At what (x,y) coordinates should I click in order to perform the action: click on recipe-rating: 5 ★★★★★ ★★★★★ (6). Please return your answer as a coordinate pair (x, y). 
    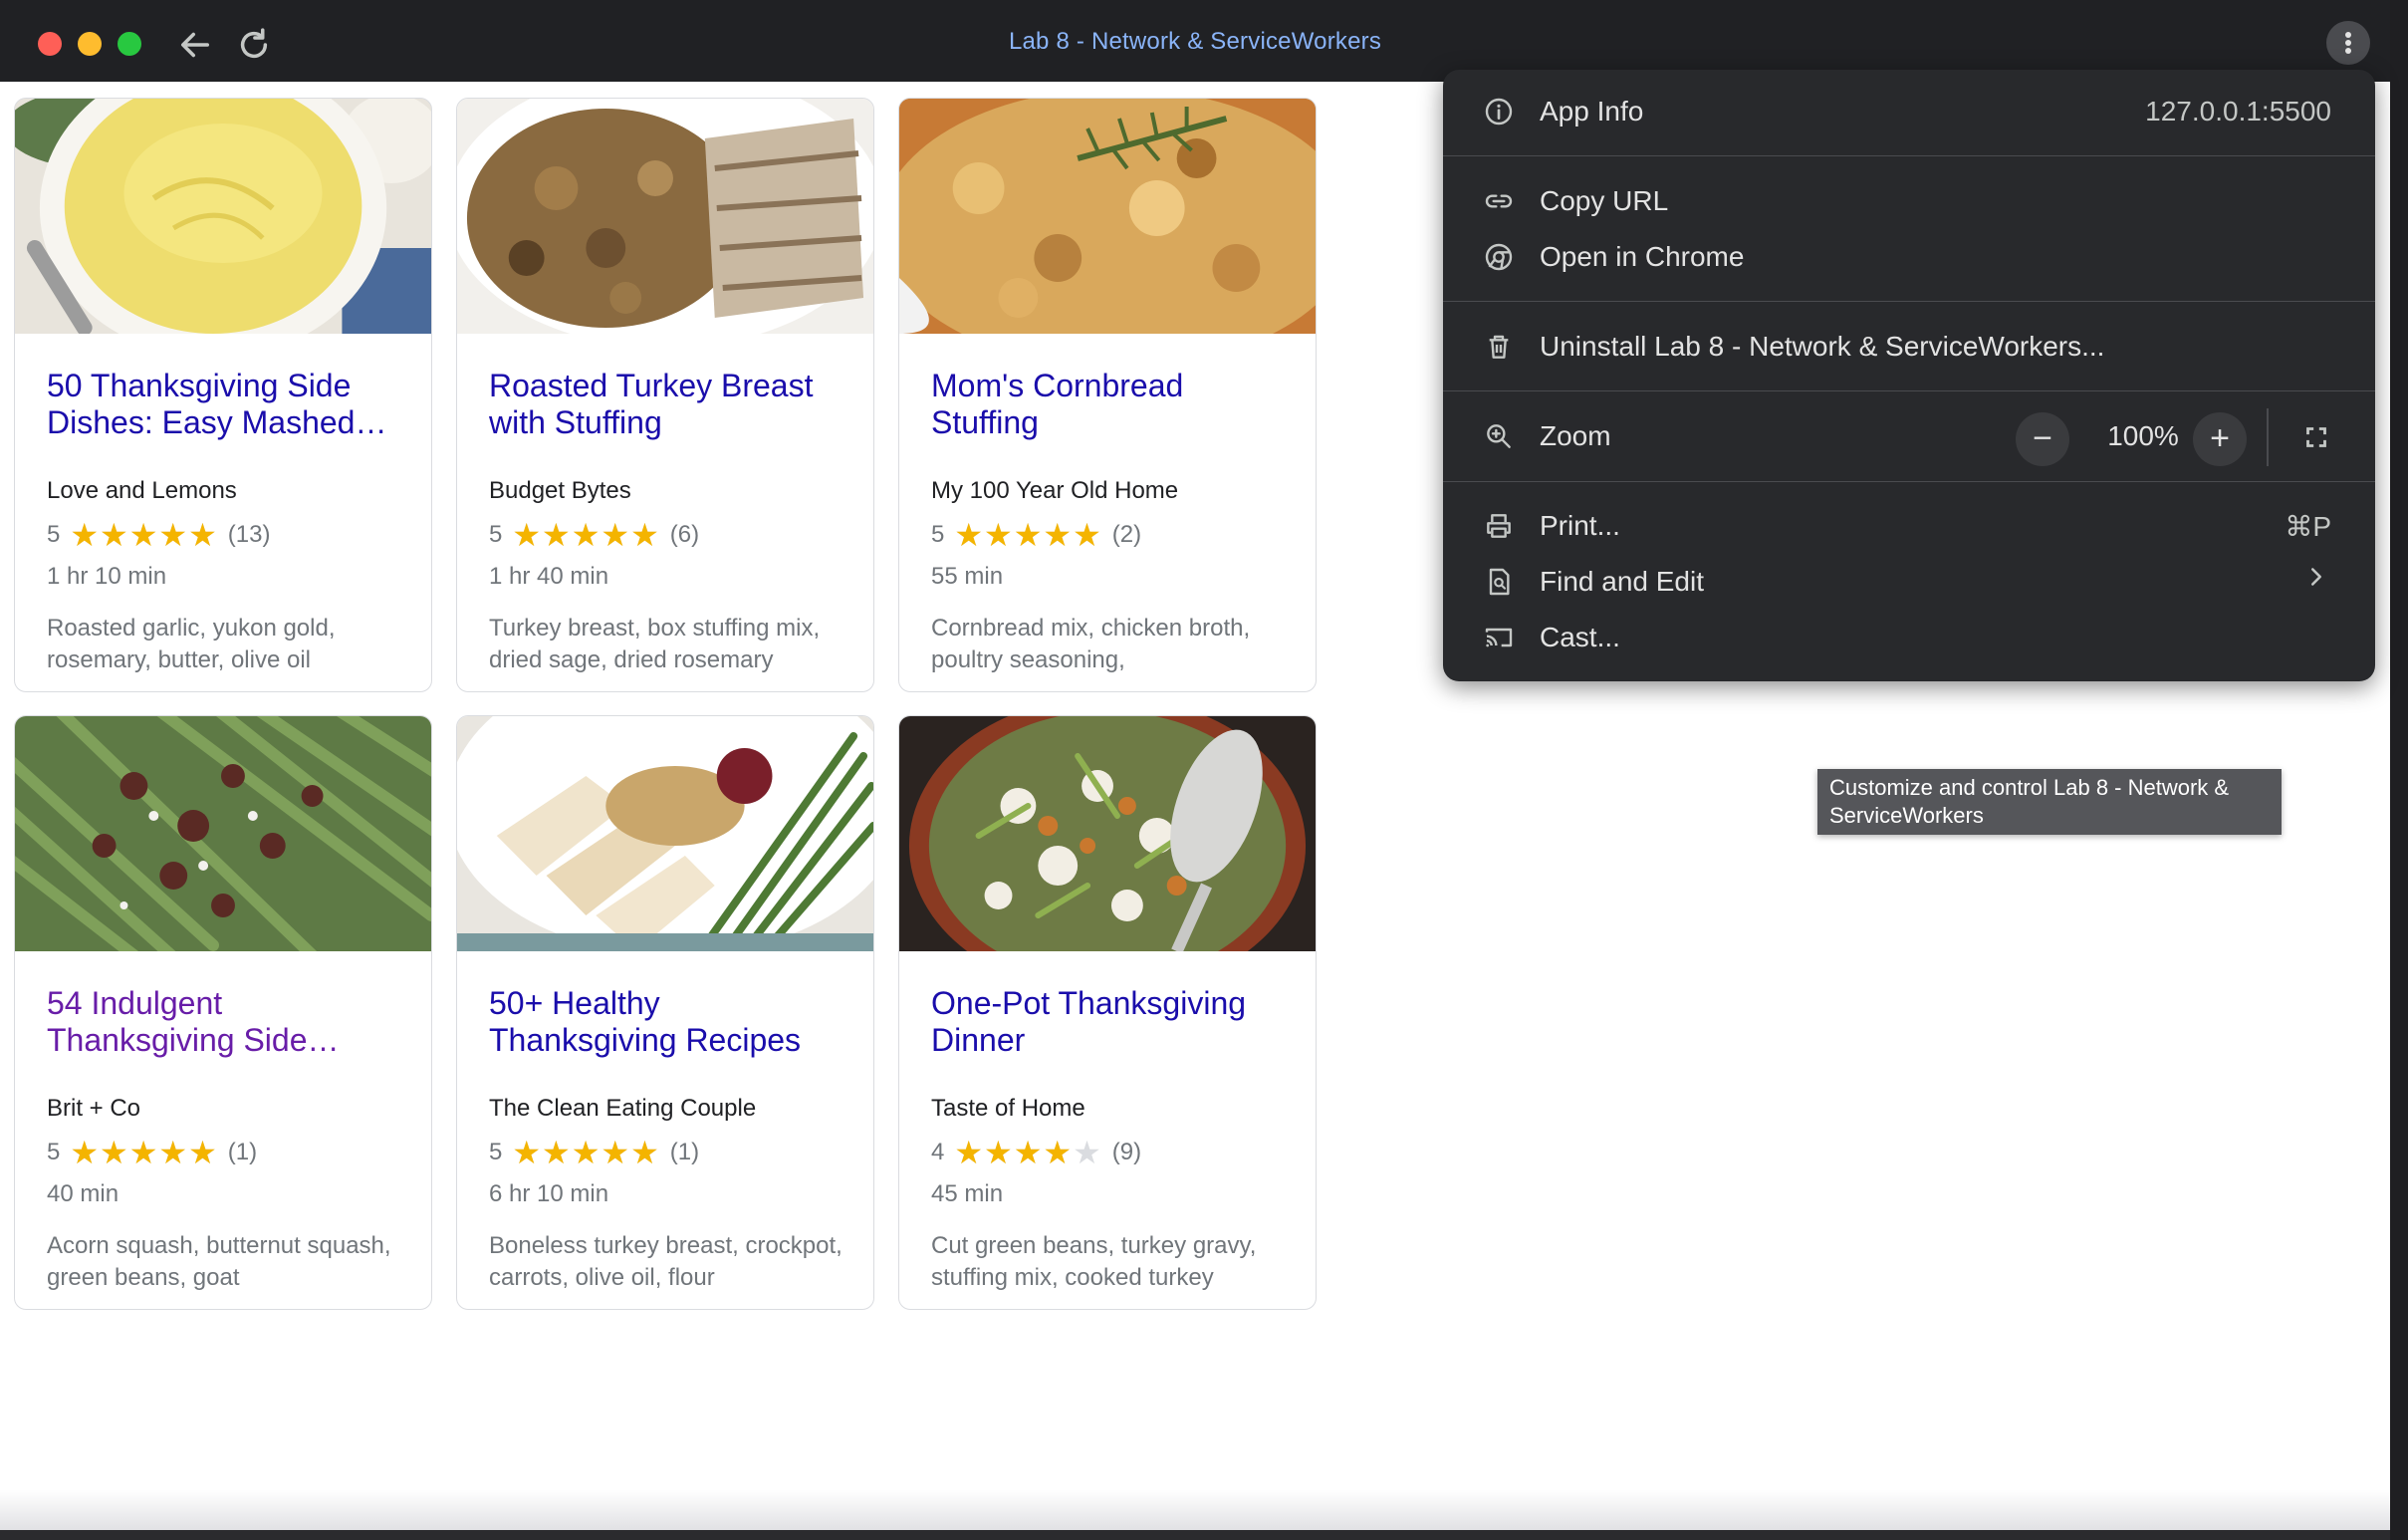
    Looking at the image, I should click on (594, 535).